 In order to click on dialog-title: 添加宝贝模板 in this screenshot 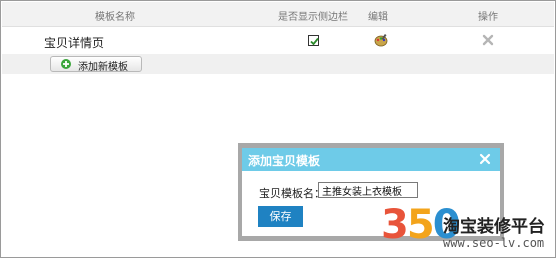, I will do `click(284, 161)`.